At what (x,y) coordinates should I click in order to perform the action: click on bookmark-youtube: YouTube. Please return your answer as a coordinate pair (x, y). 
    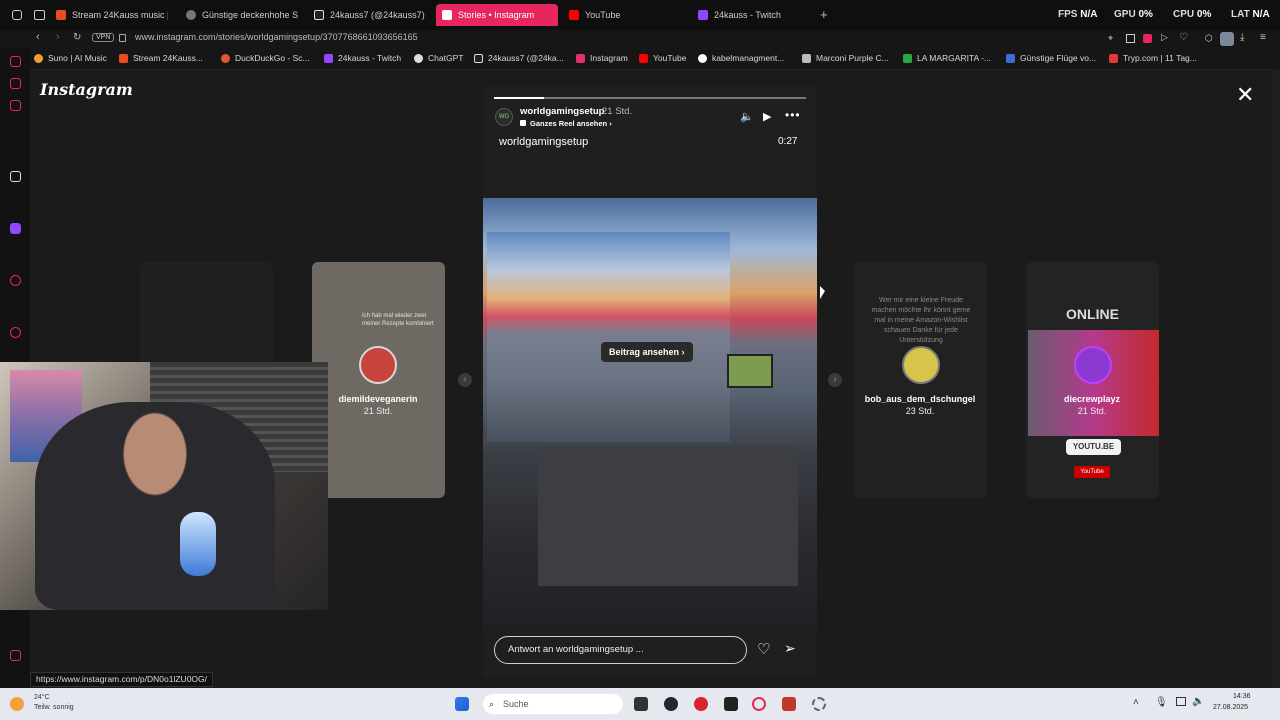
    Looking at the image, I should click on (662, 58).